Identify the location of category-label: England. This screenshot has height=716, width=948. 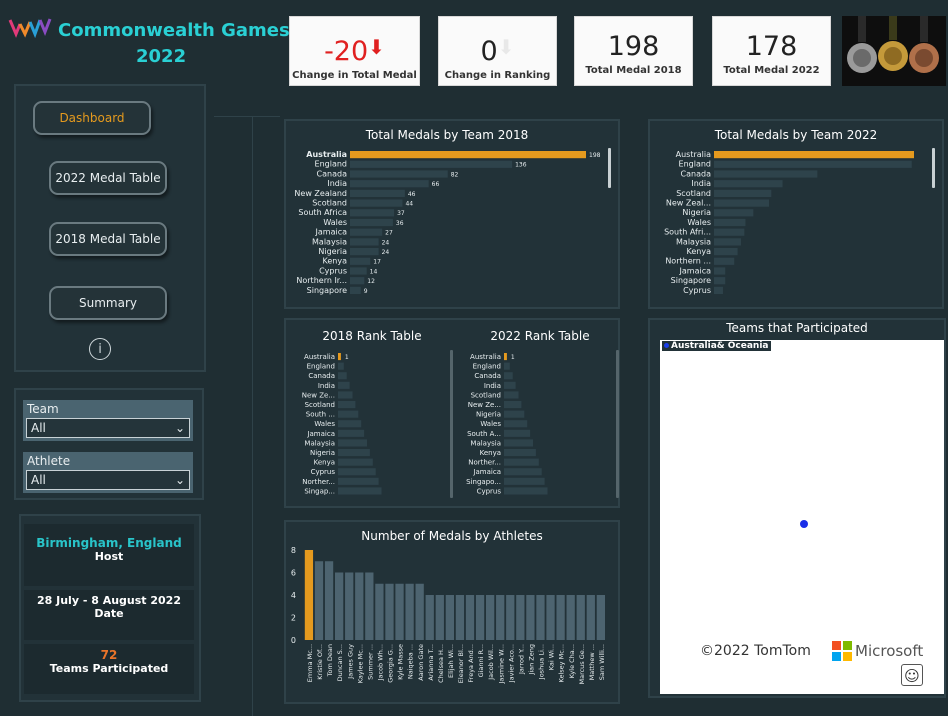
(331, 164).